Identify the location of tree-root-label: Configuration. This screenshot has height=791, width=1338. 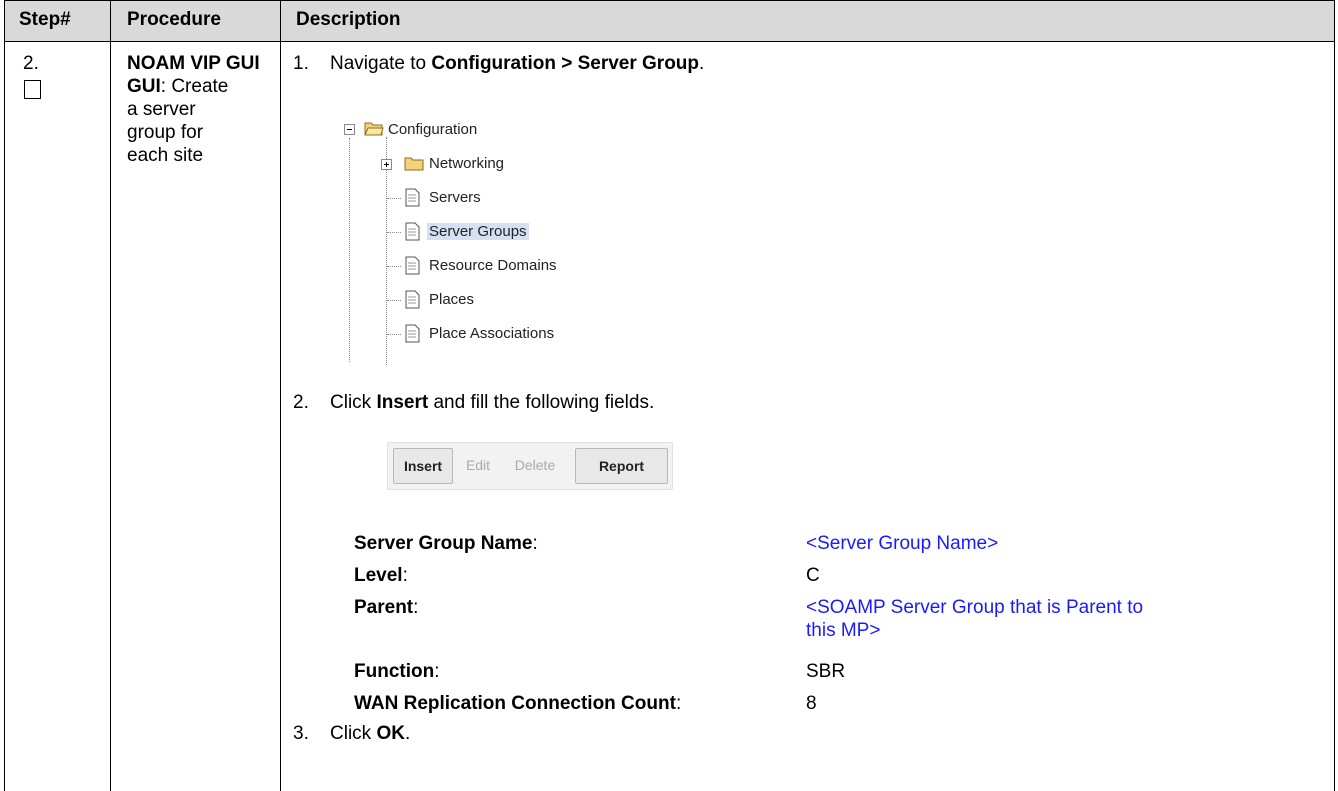
(432, 129).